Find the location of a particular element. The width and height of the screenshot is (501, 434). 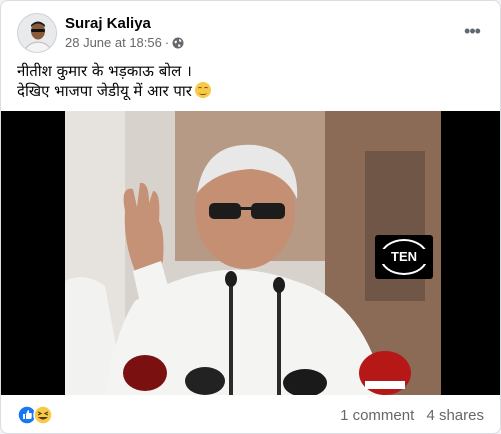

avatar is located at coordinates (37, 33).